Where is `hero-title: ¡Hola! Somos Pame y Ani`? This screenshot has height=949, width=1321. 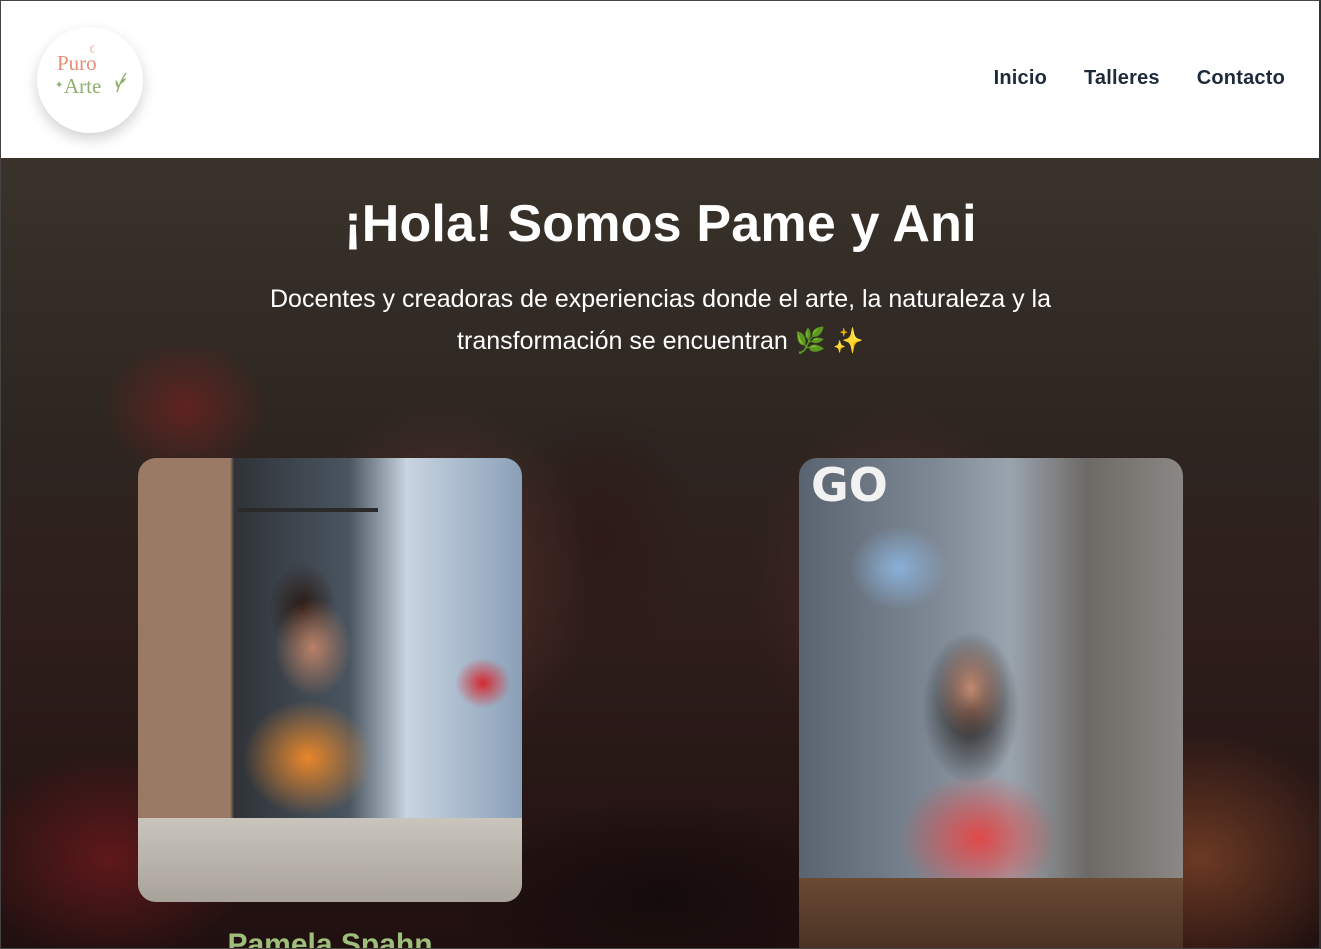 hero-title: ¡Hola! Somos Pame y Ani is located at coordinates (660, 224).